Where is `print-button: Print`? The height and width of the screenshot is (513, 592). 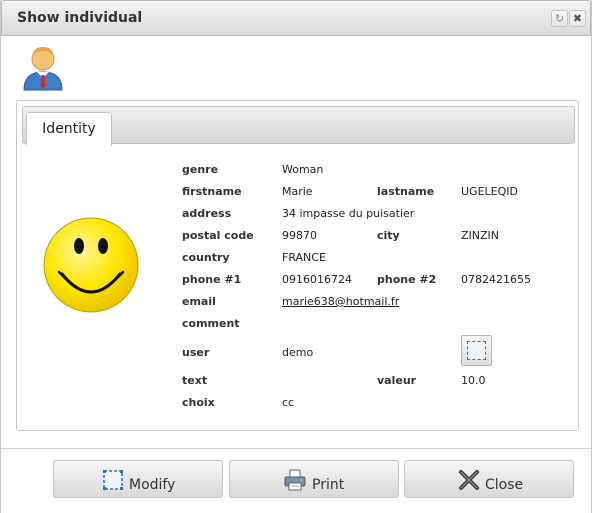 print-button: Print is located at coordinates (314, 479).